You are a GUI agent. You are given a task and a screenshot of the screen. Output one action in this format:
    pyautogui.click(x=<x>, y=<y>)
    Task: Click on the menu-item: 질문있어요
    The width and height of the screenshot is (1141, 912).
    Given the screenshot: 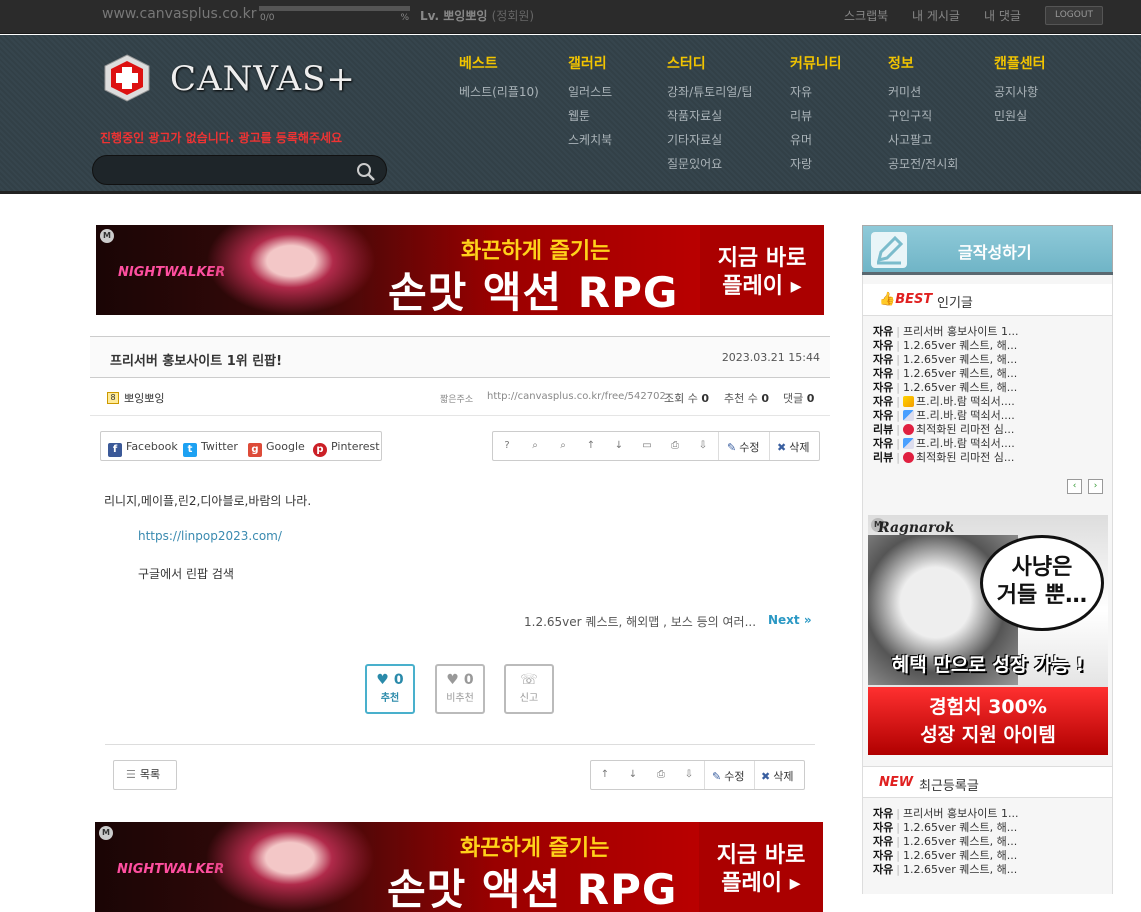 What is the action you would take?
    pyautogui.click(x=709, y=167)
    